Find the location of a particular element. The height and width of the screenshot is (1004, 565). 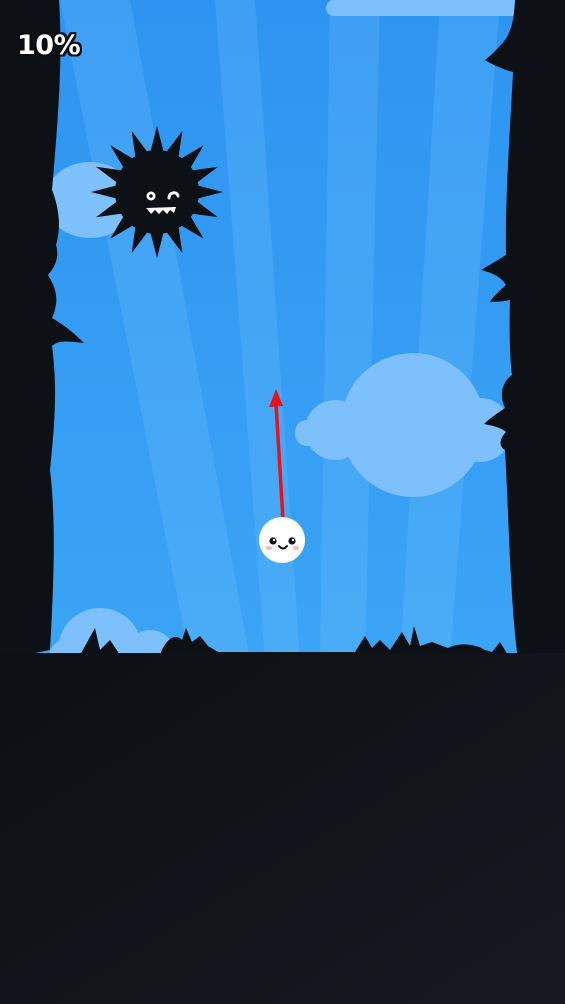

player-left-cheek is located at coordinates (269, 548).